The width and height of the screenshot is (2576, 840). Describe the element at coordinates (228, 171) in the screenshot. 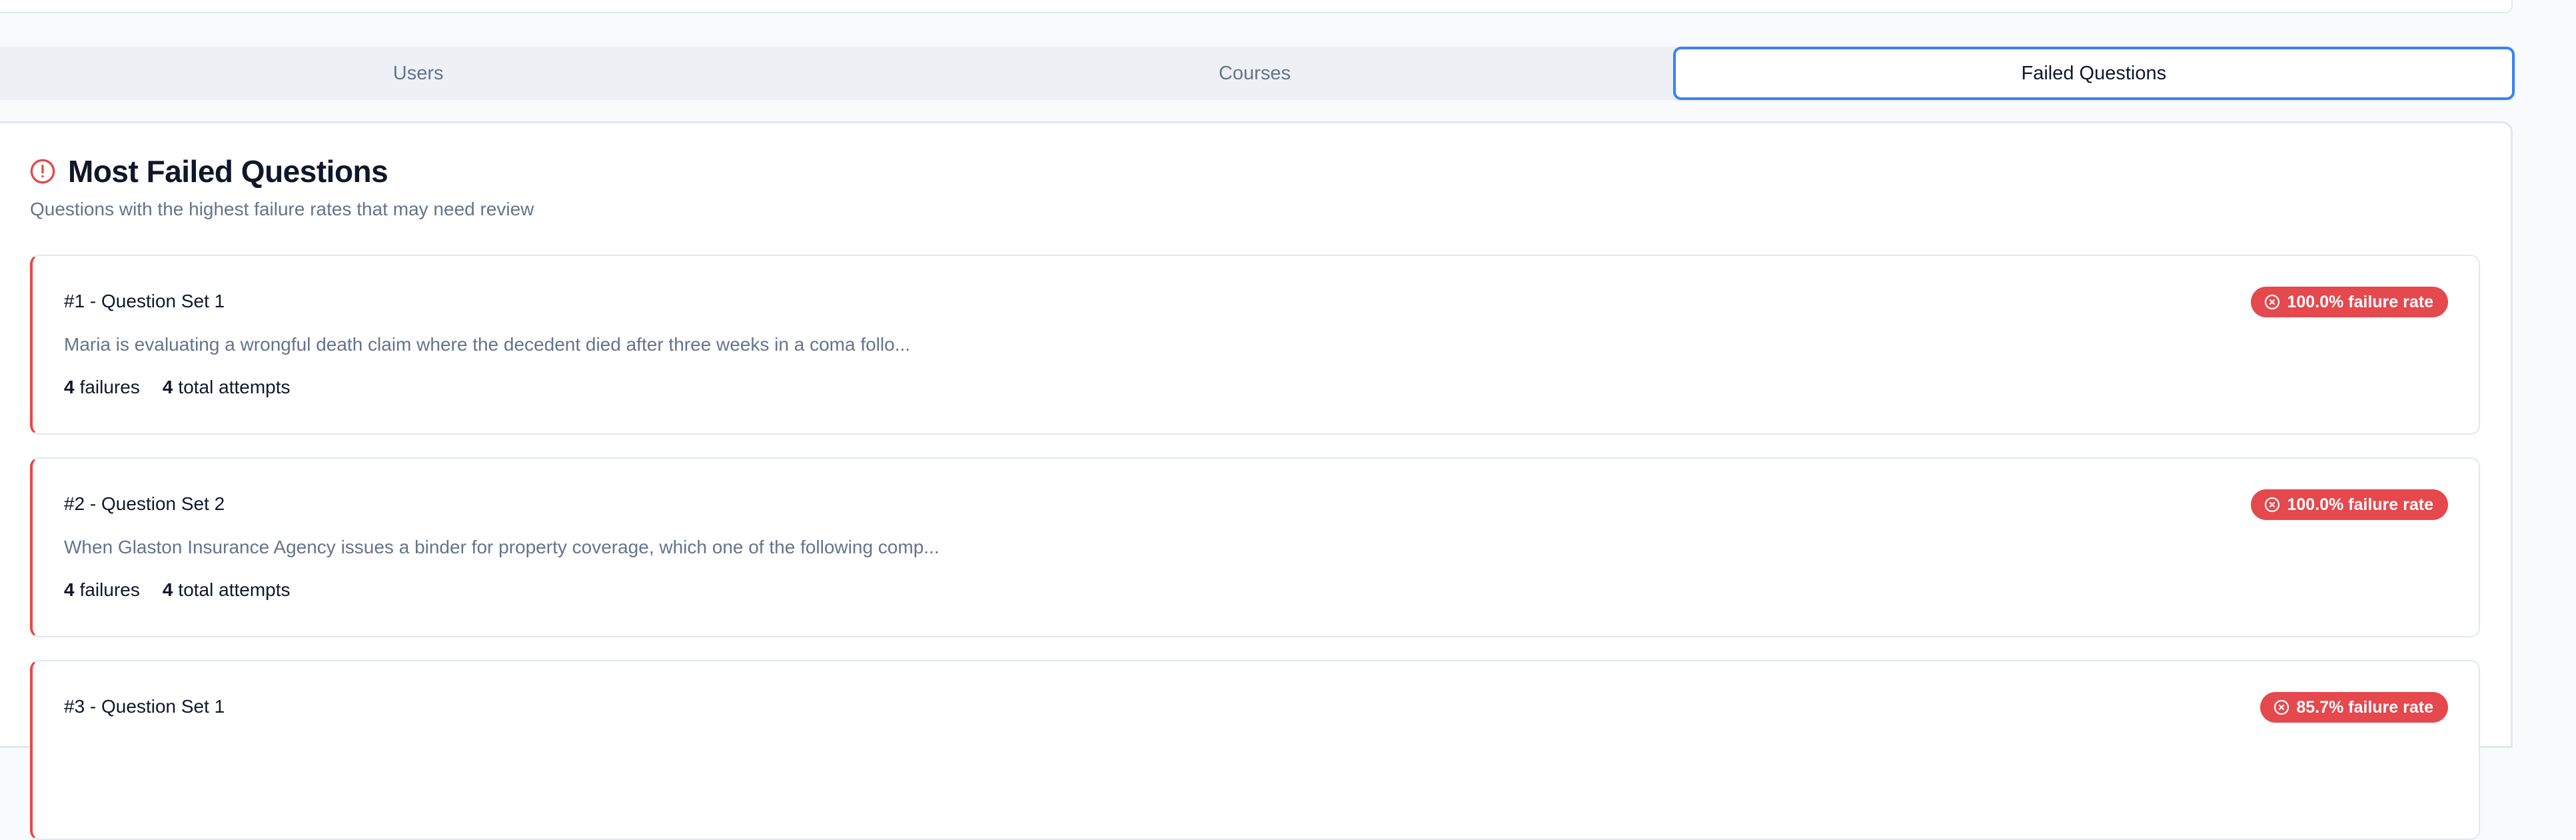

I see `panel-title: Most Failed Questions` at that location.